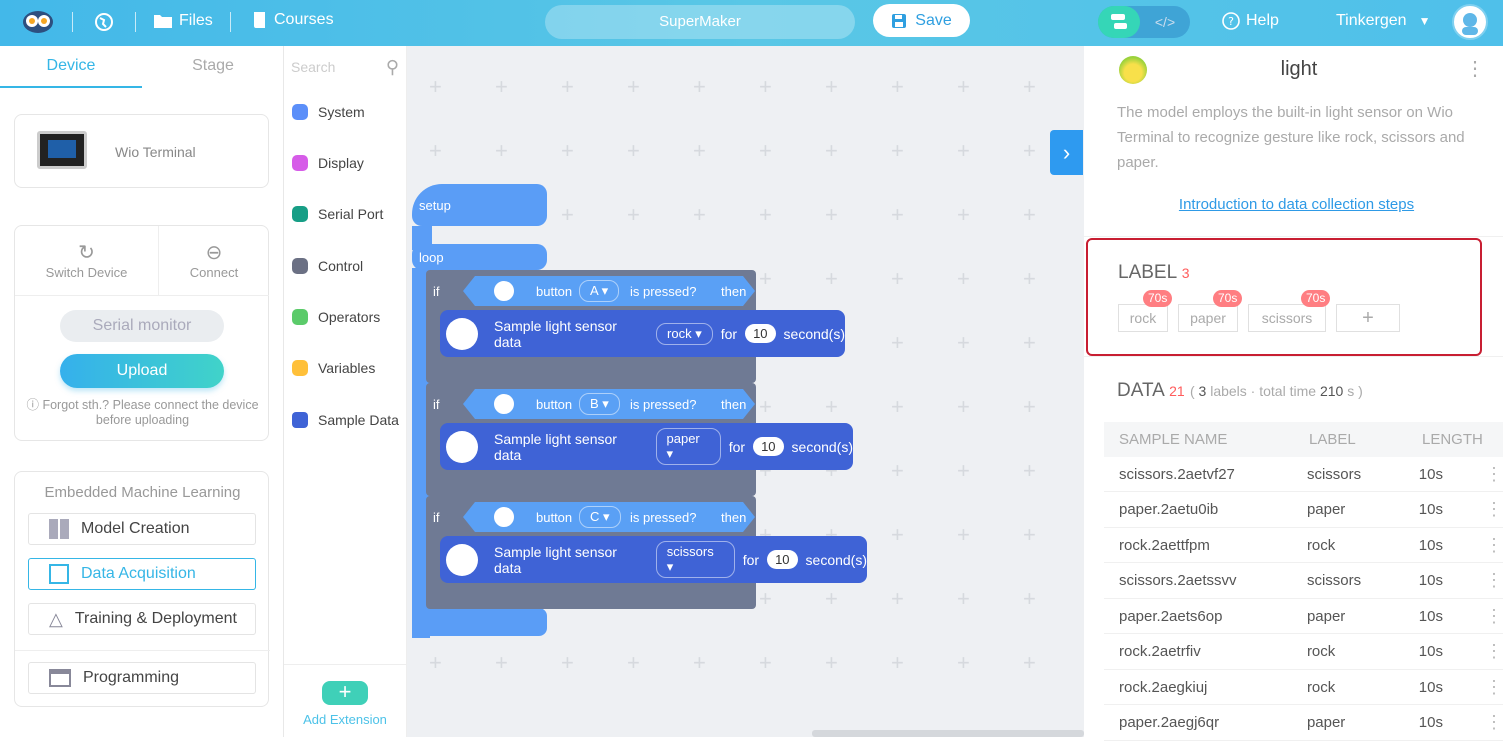 The width and height of the screenshot is (1503, 741). I want to click on table-row: paper.2aetu0ib paper 10s ⋮, so click(1303, 510).